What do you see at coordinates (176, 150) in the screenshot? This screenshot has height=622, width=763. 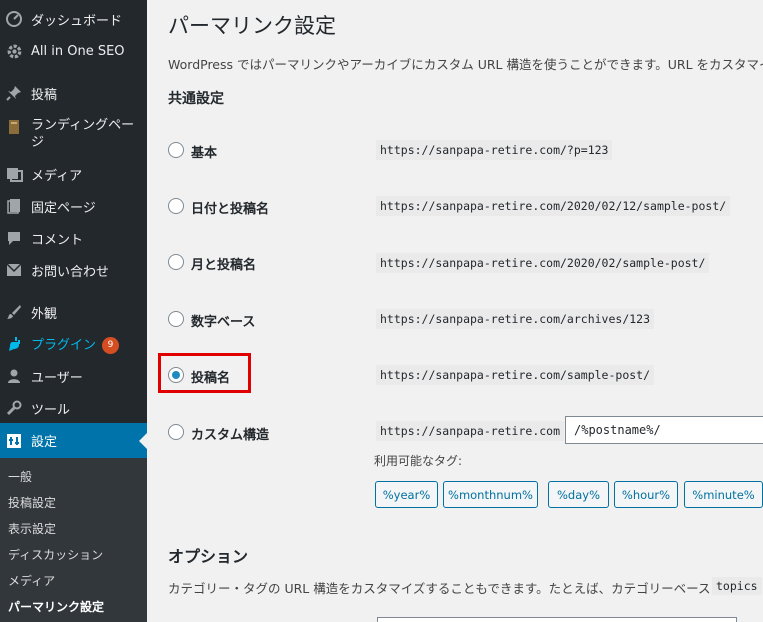 I see `radio-plain` at bounding box center [176, 150].